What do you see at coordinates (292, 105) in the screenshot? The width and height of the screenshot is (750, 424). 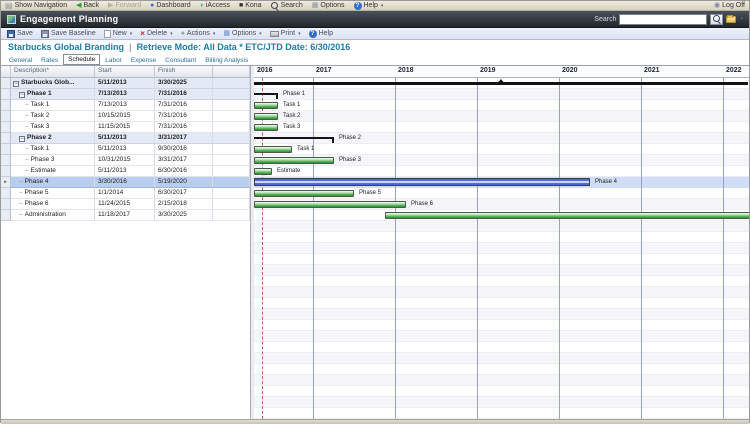 I see `gantt-bar-label: Task 1` at bounding box center [292, 105].